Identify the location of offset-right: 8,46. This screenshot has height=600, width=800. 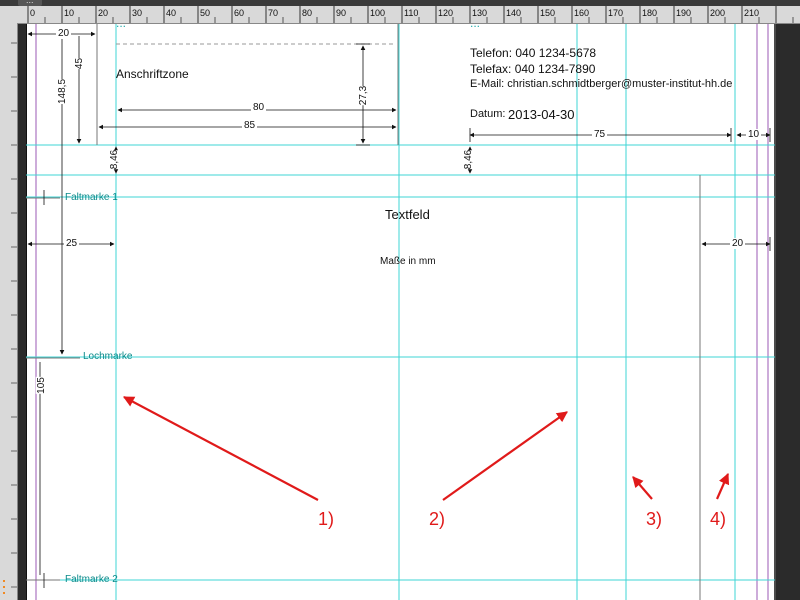
(469, 159).